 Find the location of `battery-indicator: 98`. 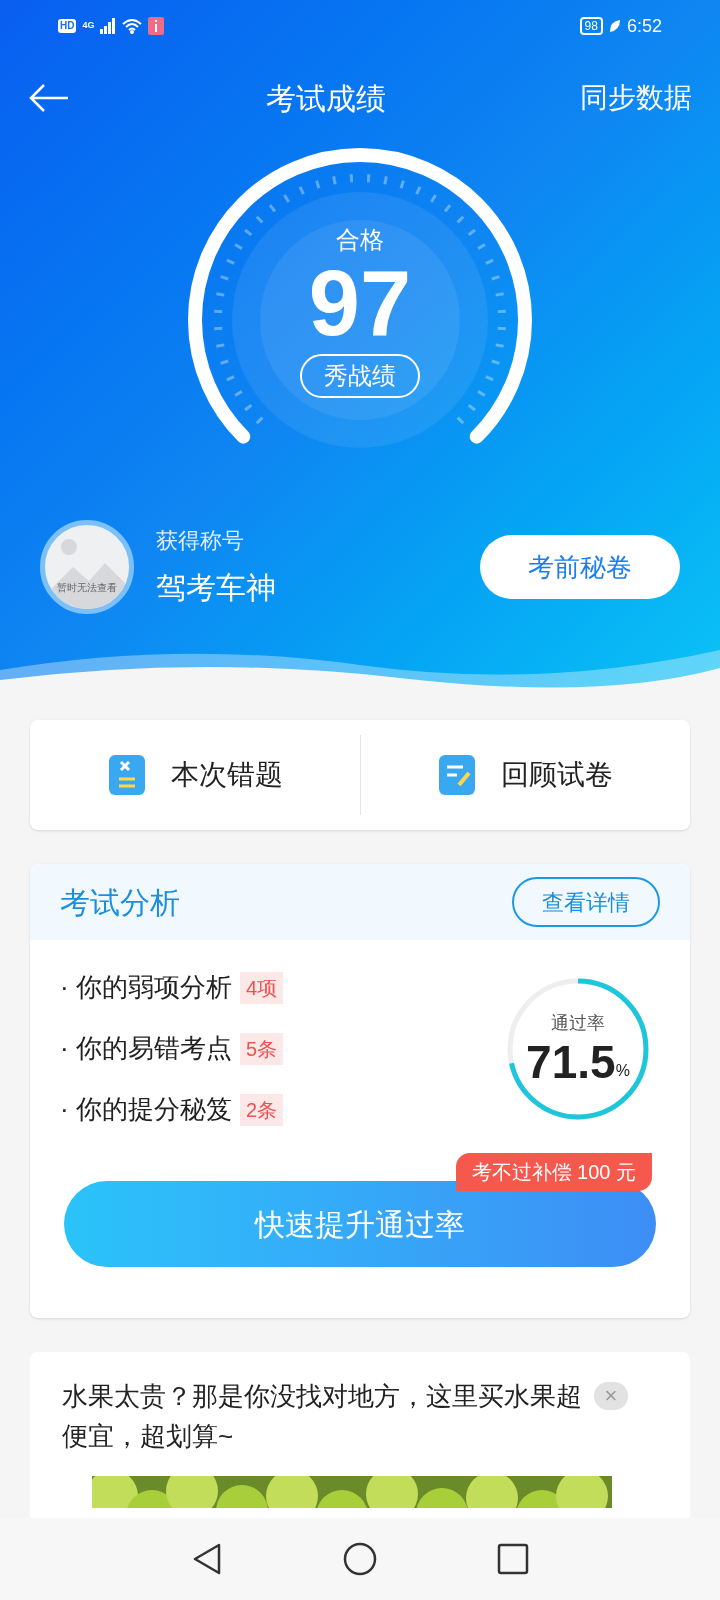

battery-indicator: 98 is located at coordinates (591, 26).